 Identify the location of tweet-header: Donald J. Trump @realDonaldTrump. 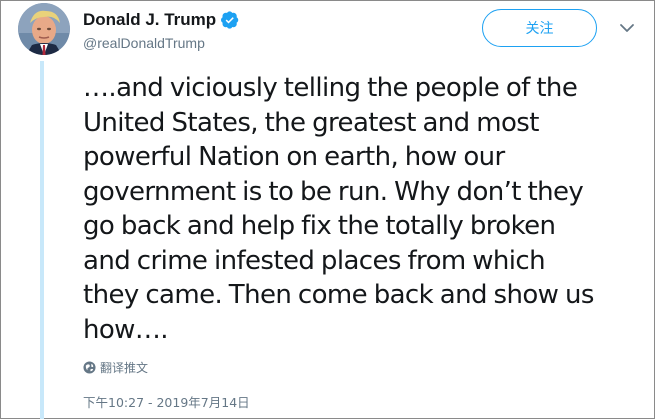
(161, 30).